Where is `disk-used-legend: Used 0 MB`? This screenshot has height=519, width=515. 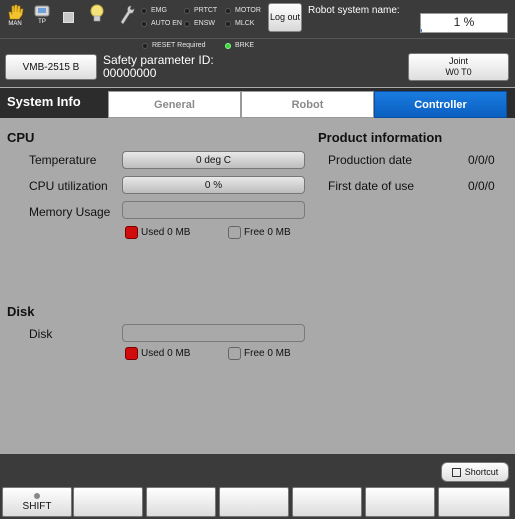 disk-used-legend: Used 0 MB is located at coordinates (157, 353).